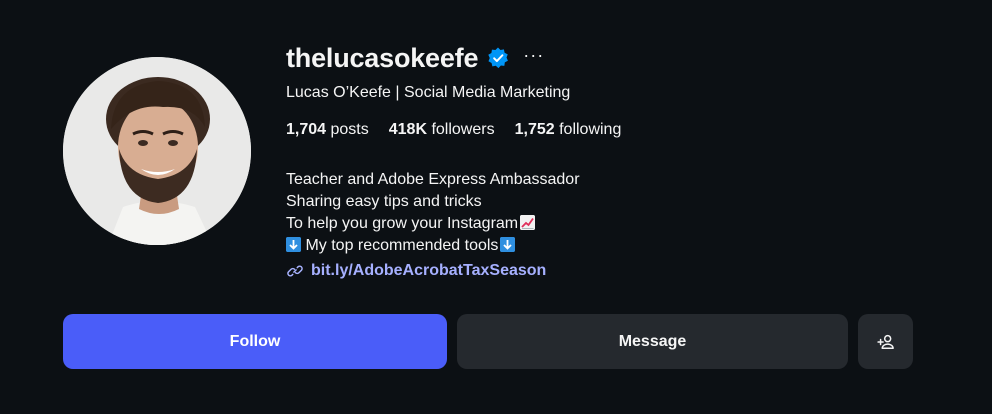  Describe the element at coordinates (433, 179) in the screenshot. I see `bio-line: Teacher and Adobe Express Ambassador` at that location.